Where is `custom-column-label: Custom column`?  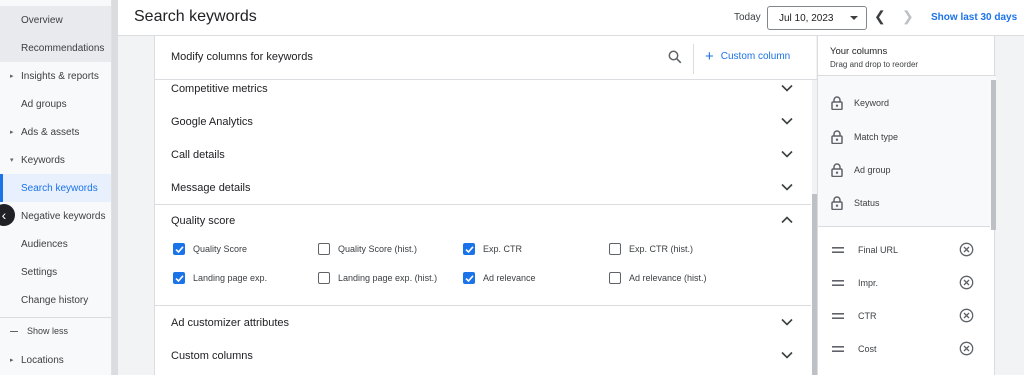 custom-column-label: Custom column is located at coordinates (755, 56).